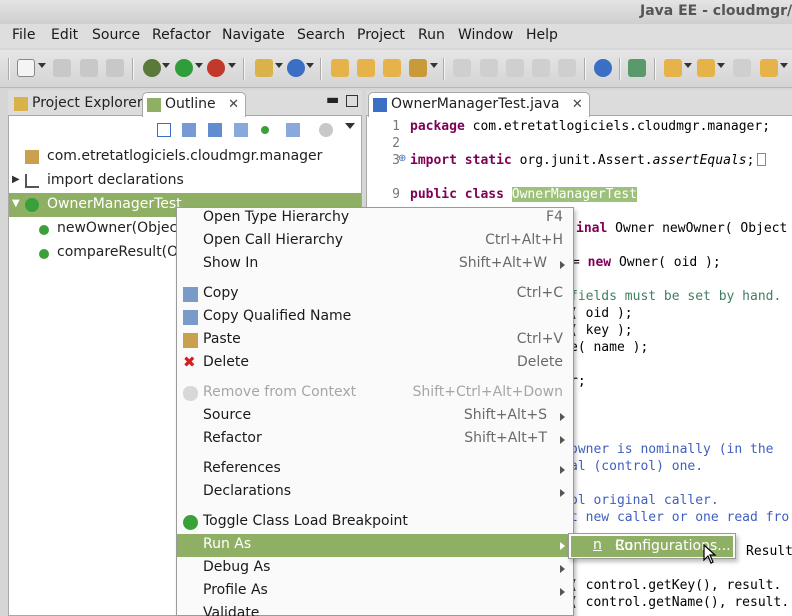 The image size is (792, 616). What do you see at coordinates (16, 203) in the screenshot?
I see `collapse-icon: ▼` at bounding box center [16, 203].